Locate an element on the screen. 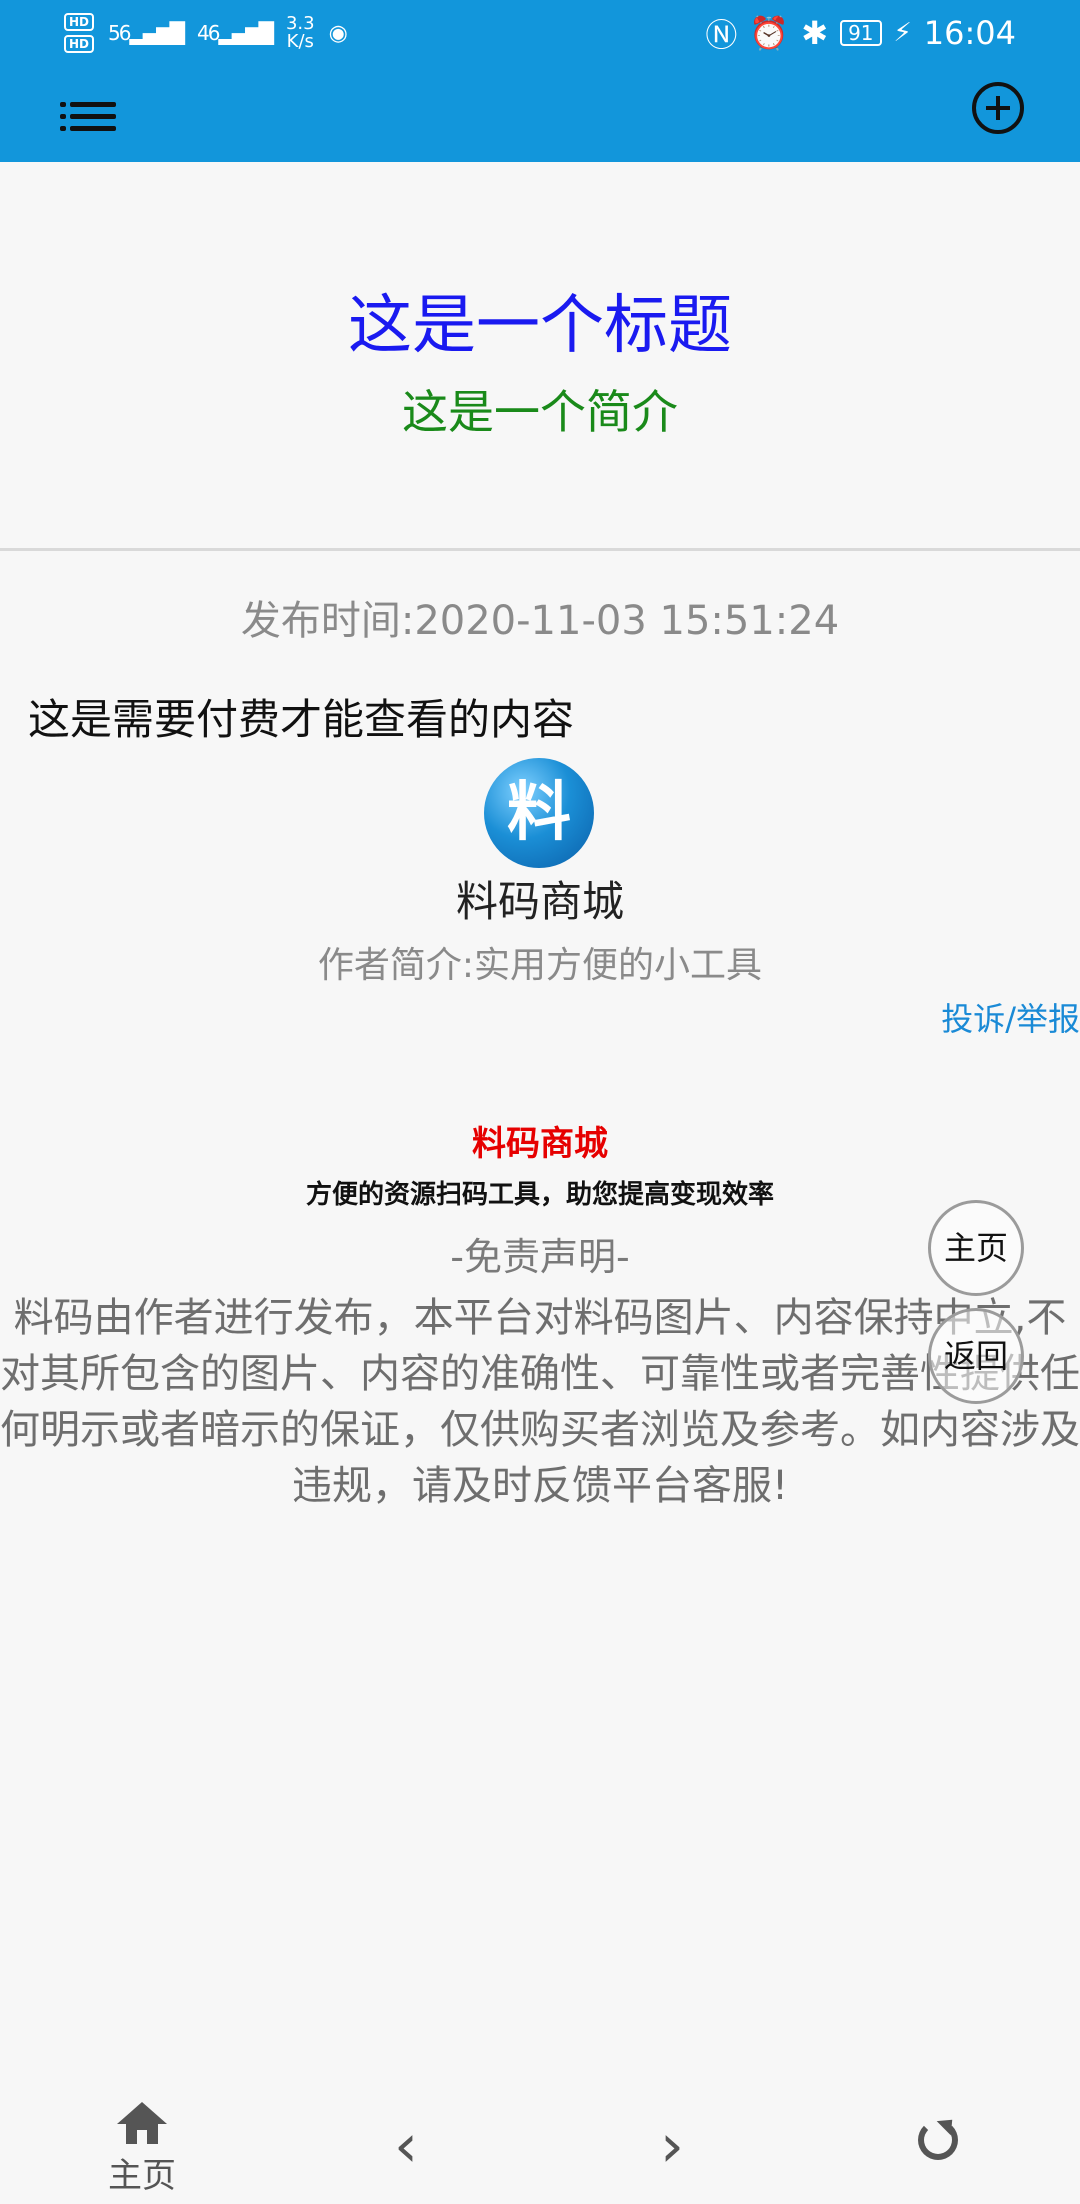  hd-badge-1: HD is located at coordinates (79, 22).